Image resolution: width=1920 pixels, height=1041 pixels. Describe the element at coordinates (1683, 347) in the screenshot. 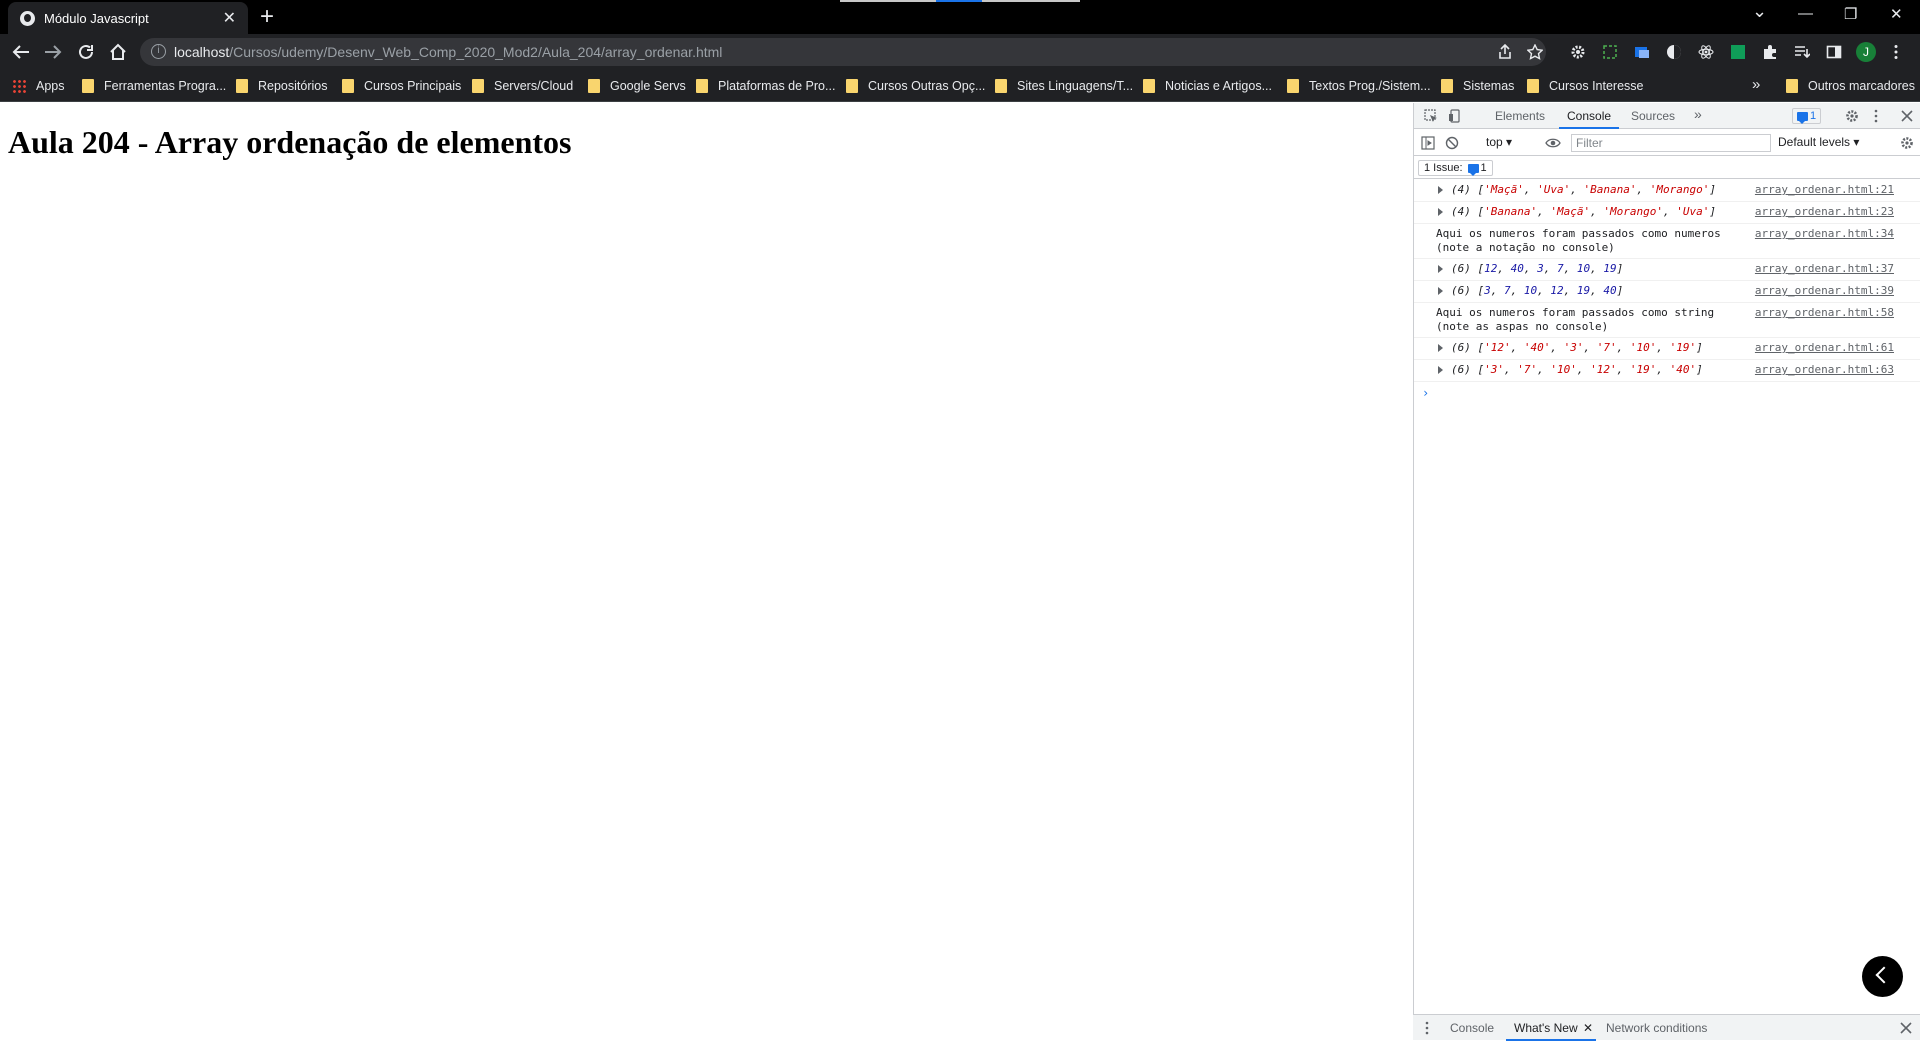

I see `array-item: '19'` at that location.